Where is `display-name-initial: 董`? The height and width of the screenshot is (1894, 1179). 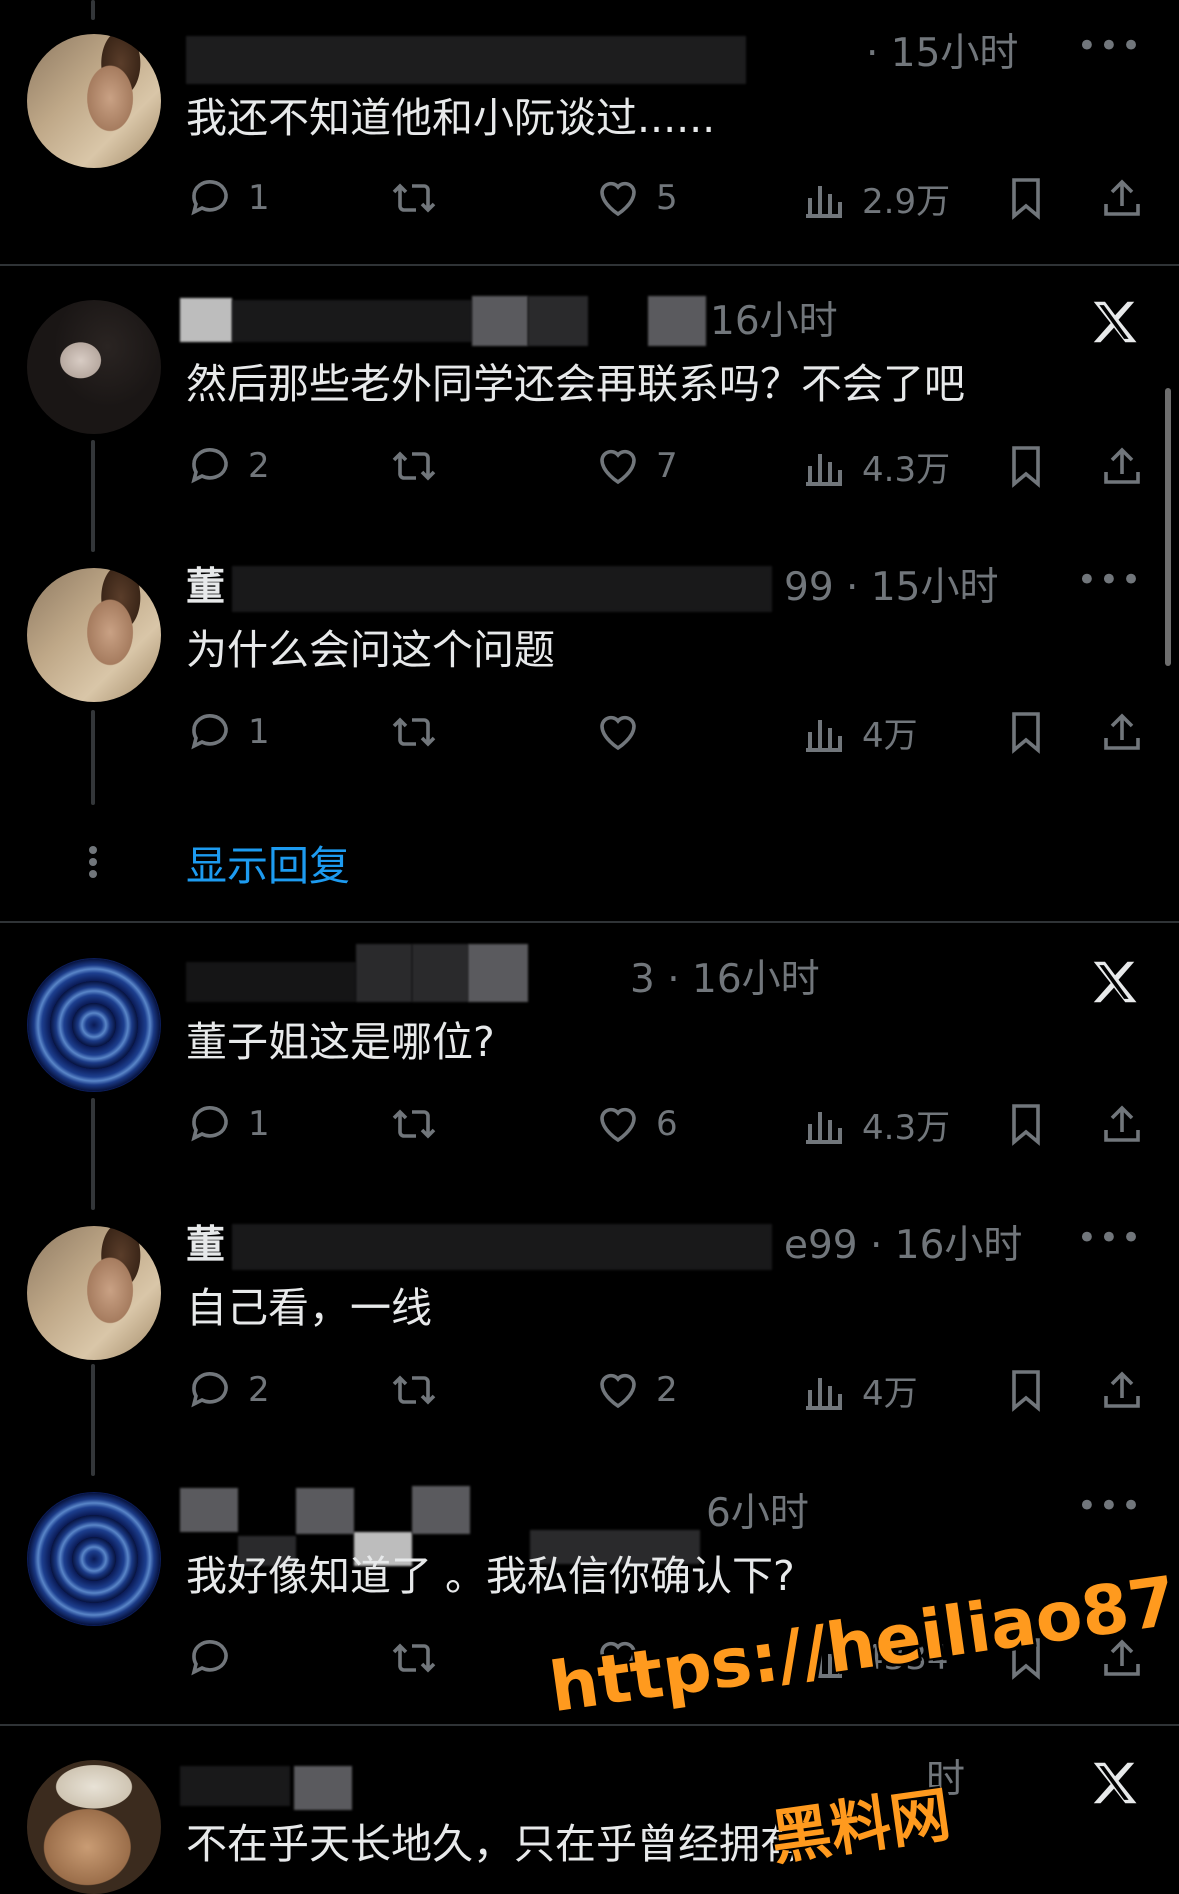 display-name-initial: 董 is located at coordinates (206, 587).